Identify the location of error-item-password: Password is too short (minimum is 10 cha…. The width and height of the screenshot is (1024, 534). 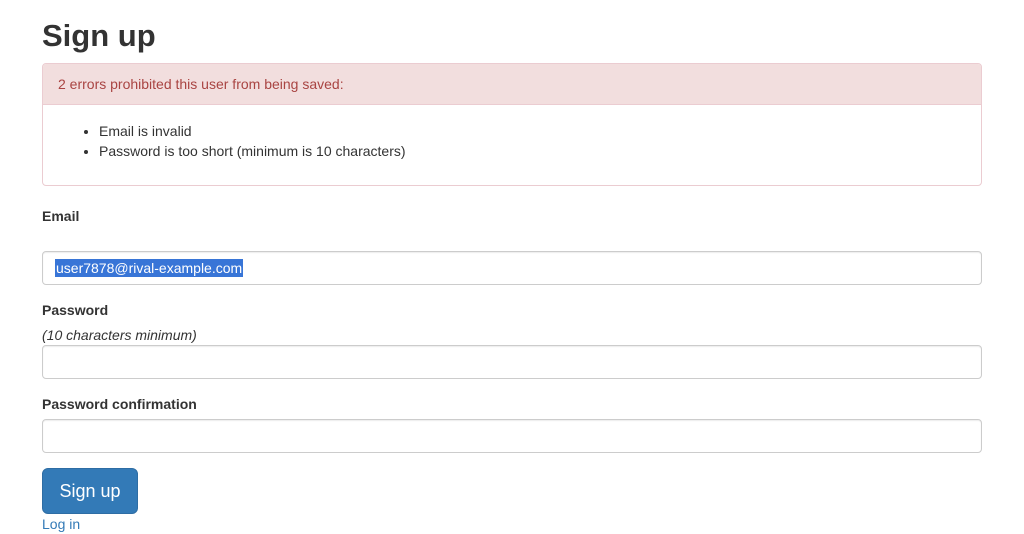
(532, 151).